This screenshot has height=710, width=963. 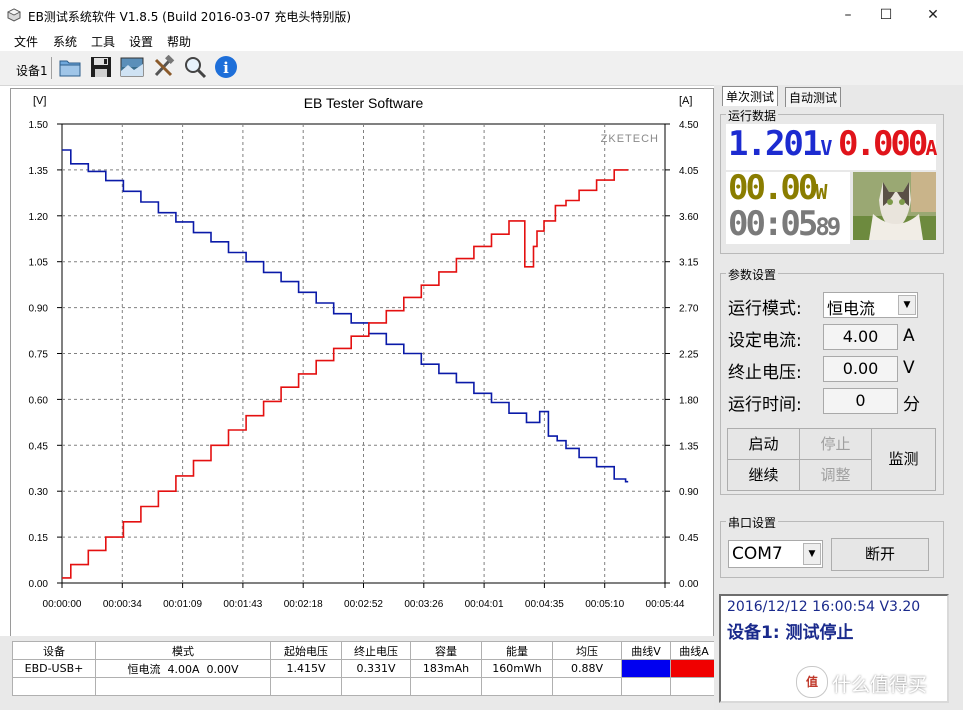 I want to click on table-cell: 恒电流 4.00A 0.00V, so click(x=183, y=668).